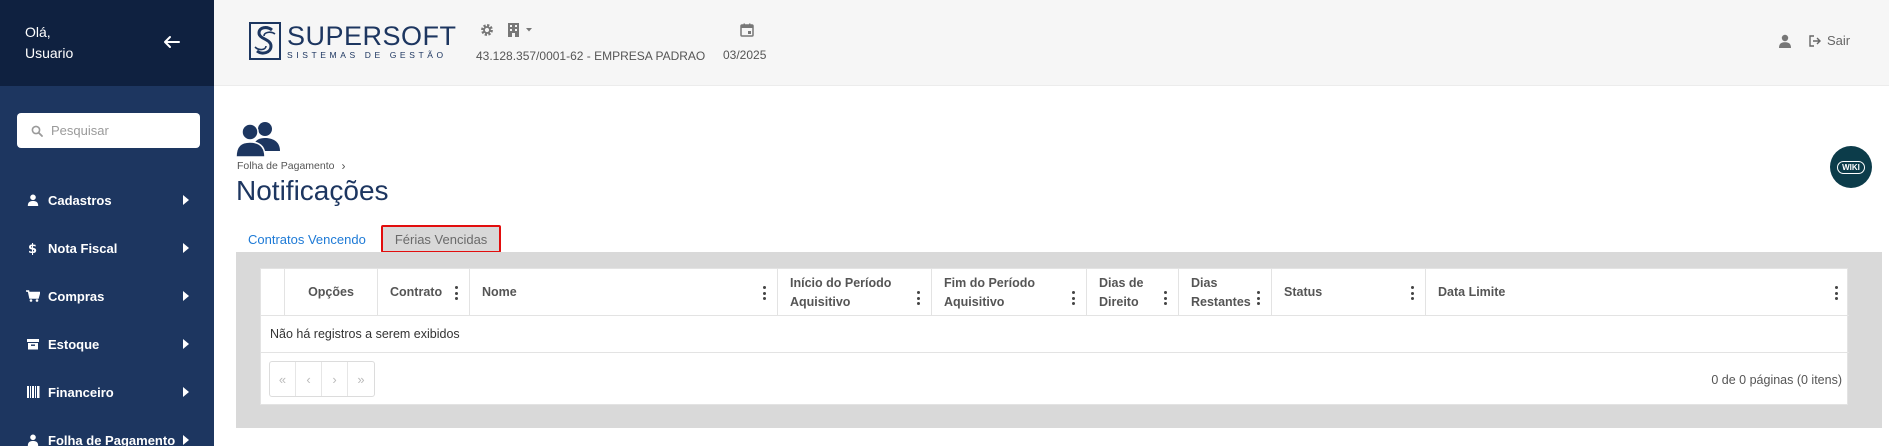  I want to click on sidebar-item-compras: Compras, so click(107, 296).